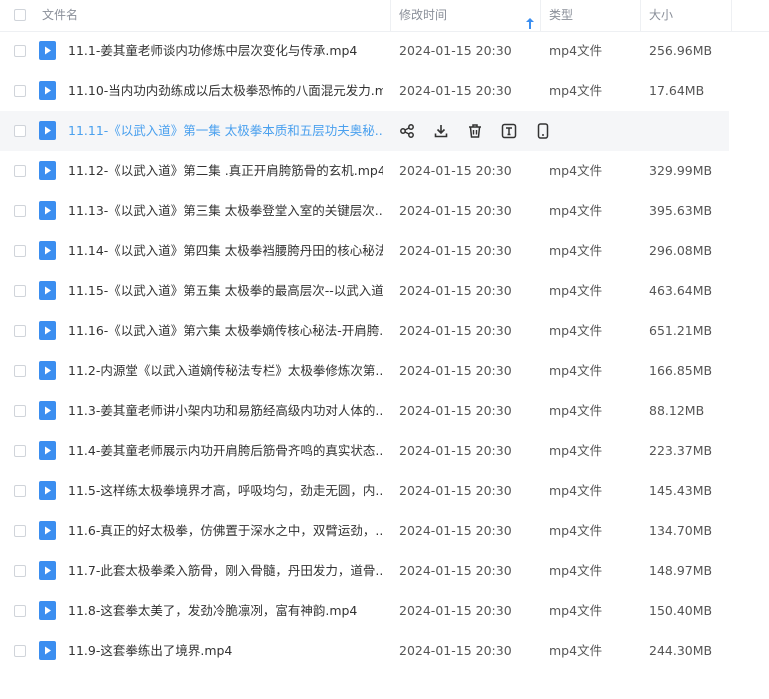 This screenshot has width=769, height=699. What do you see at coordinates (681, 170) in the screenshot?
I see `file-size: 329.99MB` at bounding box center [681, 170].